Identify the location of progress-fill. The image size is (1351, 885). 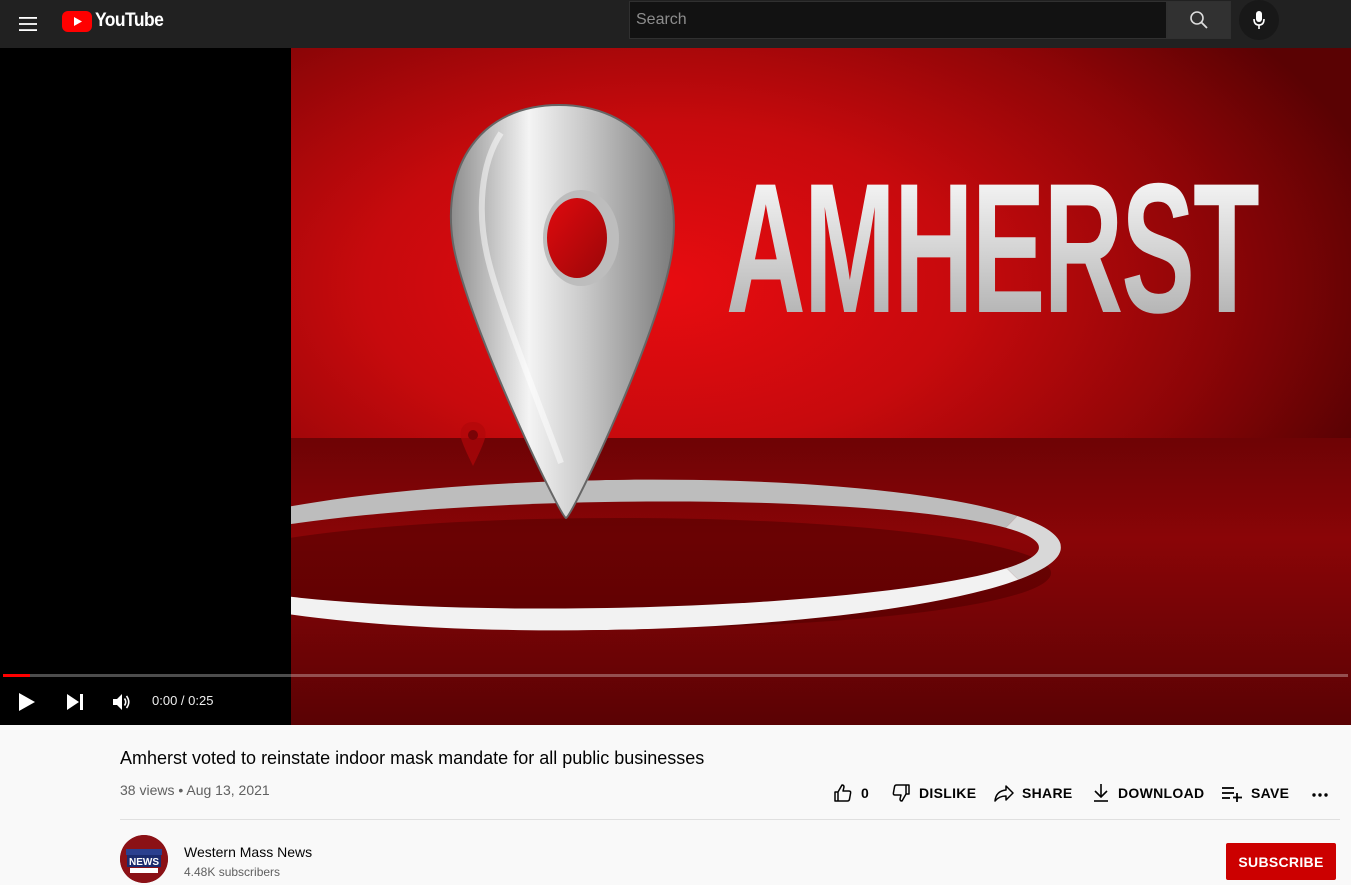
(16, 675).